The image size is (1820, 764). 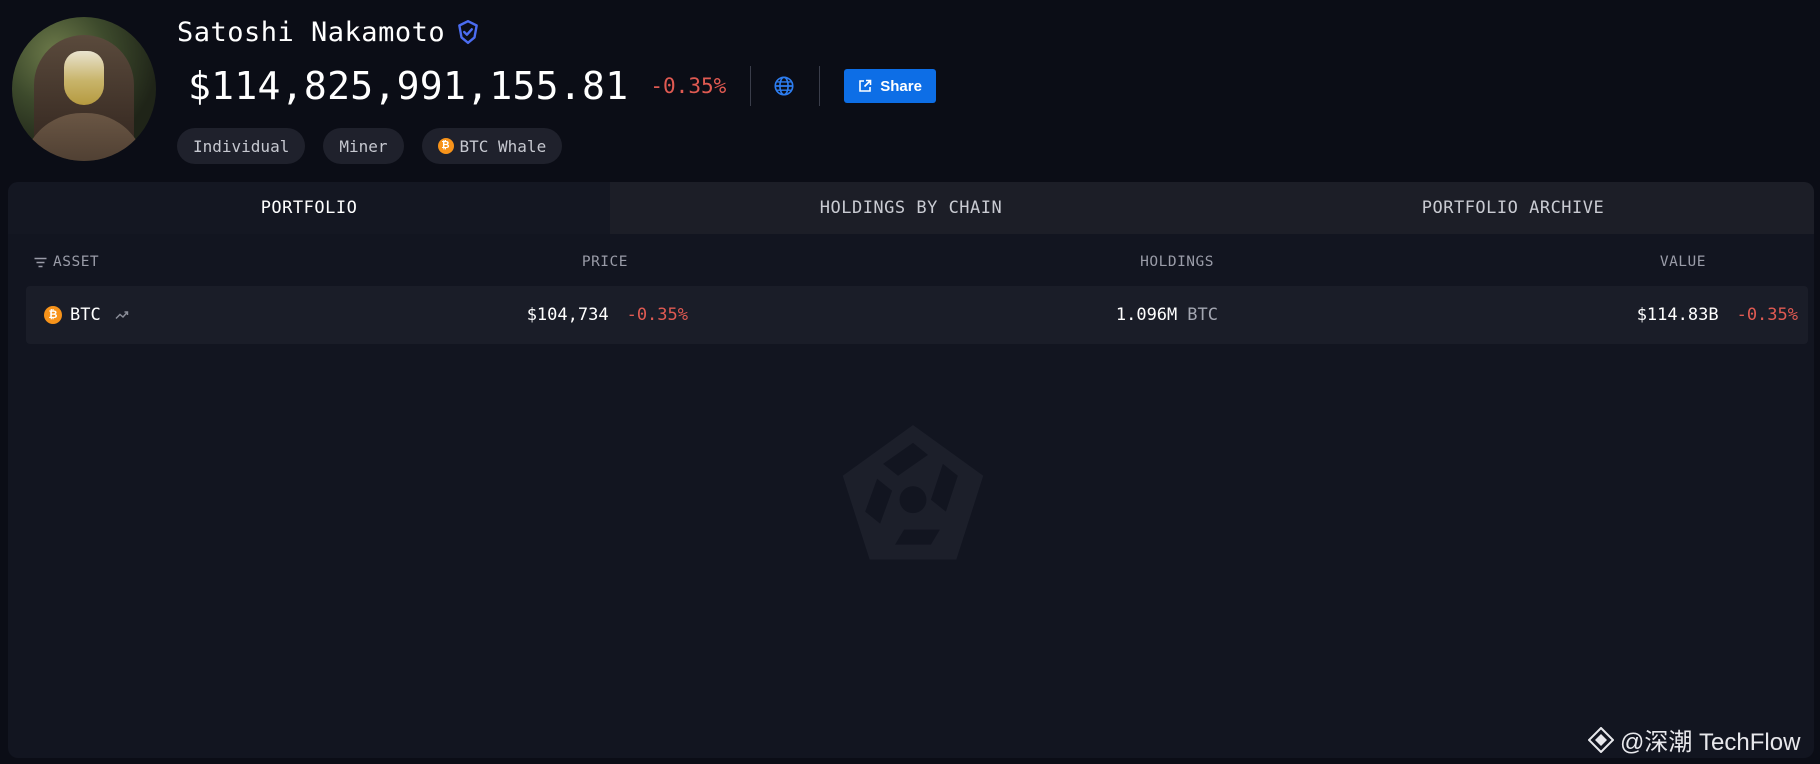 I want to click on asset-value: $114.83B, so click(x=1677, y=315).